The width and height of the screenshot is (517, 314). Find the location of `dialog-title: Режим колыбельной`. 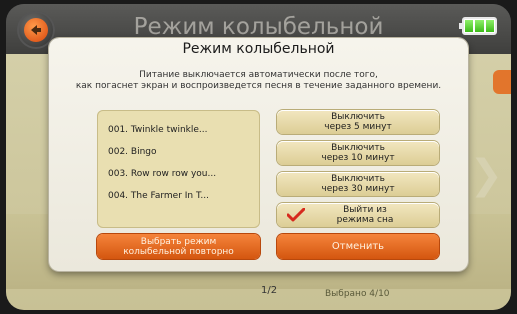

dialog-title: Режим колыбельной is located at coordinates (258, 49).